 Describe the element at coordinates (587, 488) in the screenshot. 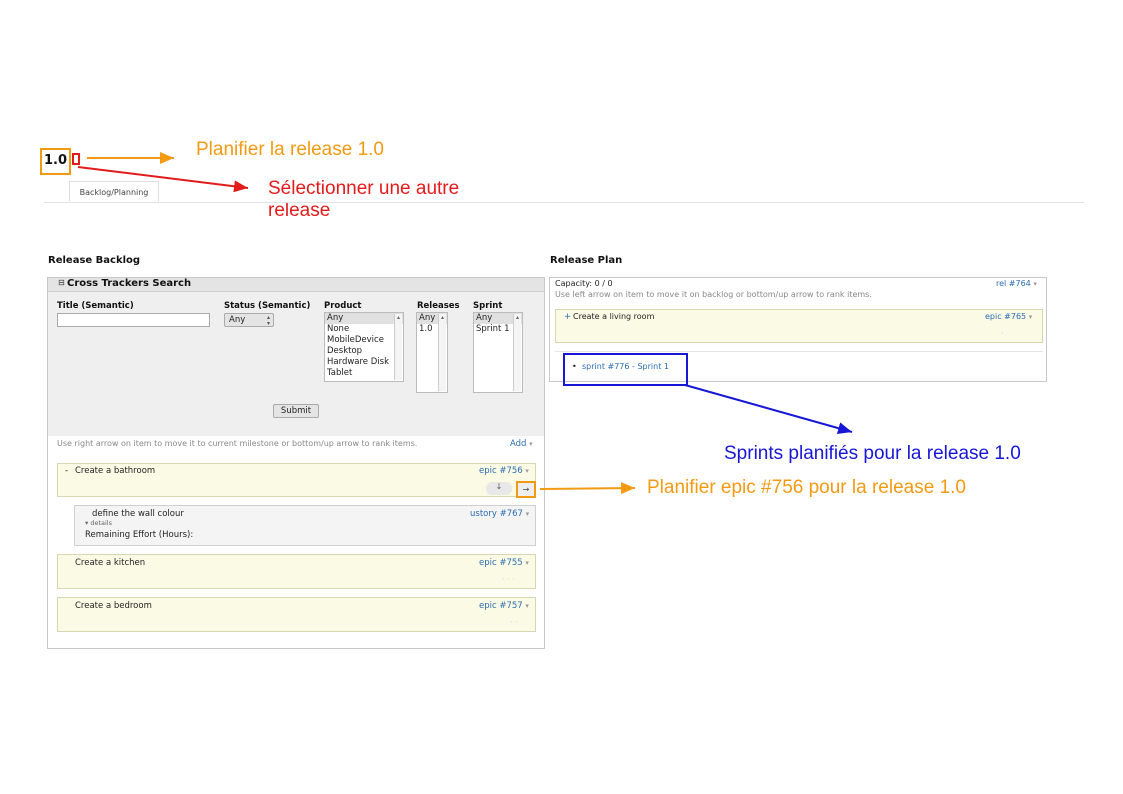

I see `arrow-plan-epic` at that location.